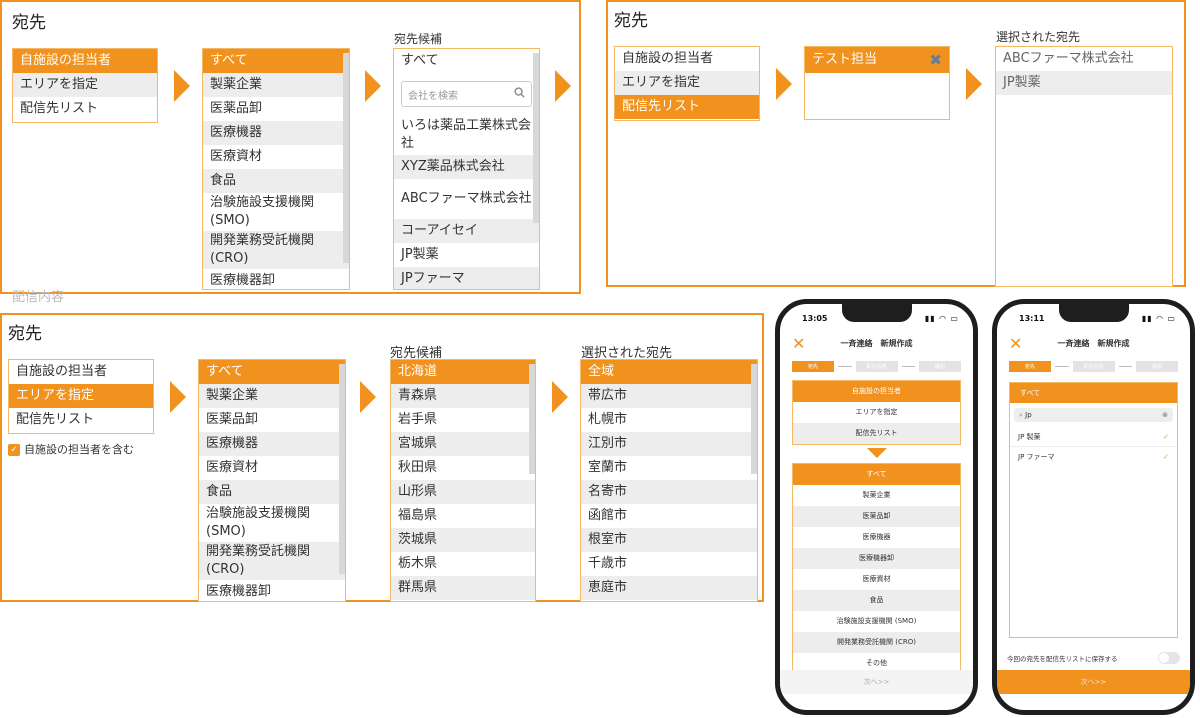 The height and width of the screenshot is (718, 1200). I want to click on city-item: 名寄市, so click(669, 492).